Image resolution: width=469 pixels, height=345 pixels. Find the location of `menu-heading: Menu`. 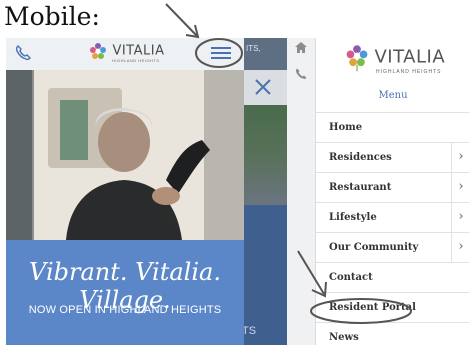

menu-heading: Menu is located at coordinates (393, 95).